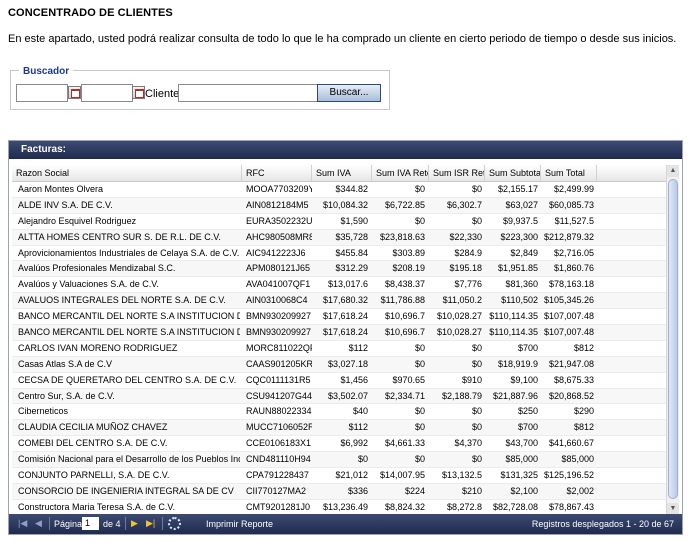  What do you see at coordinates (404, 395) in the screenshot?
I see `cell-sum-iva-rete: $2,334.71` at bounding box center [404, 395].